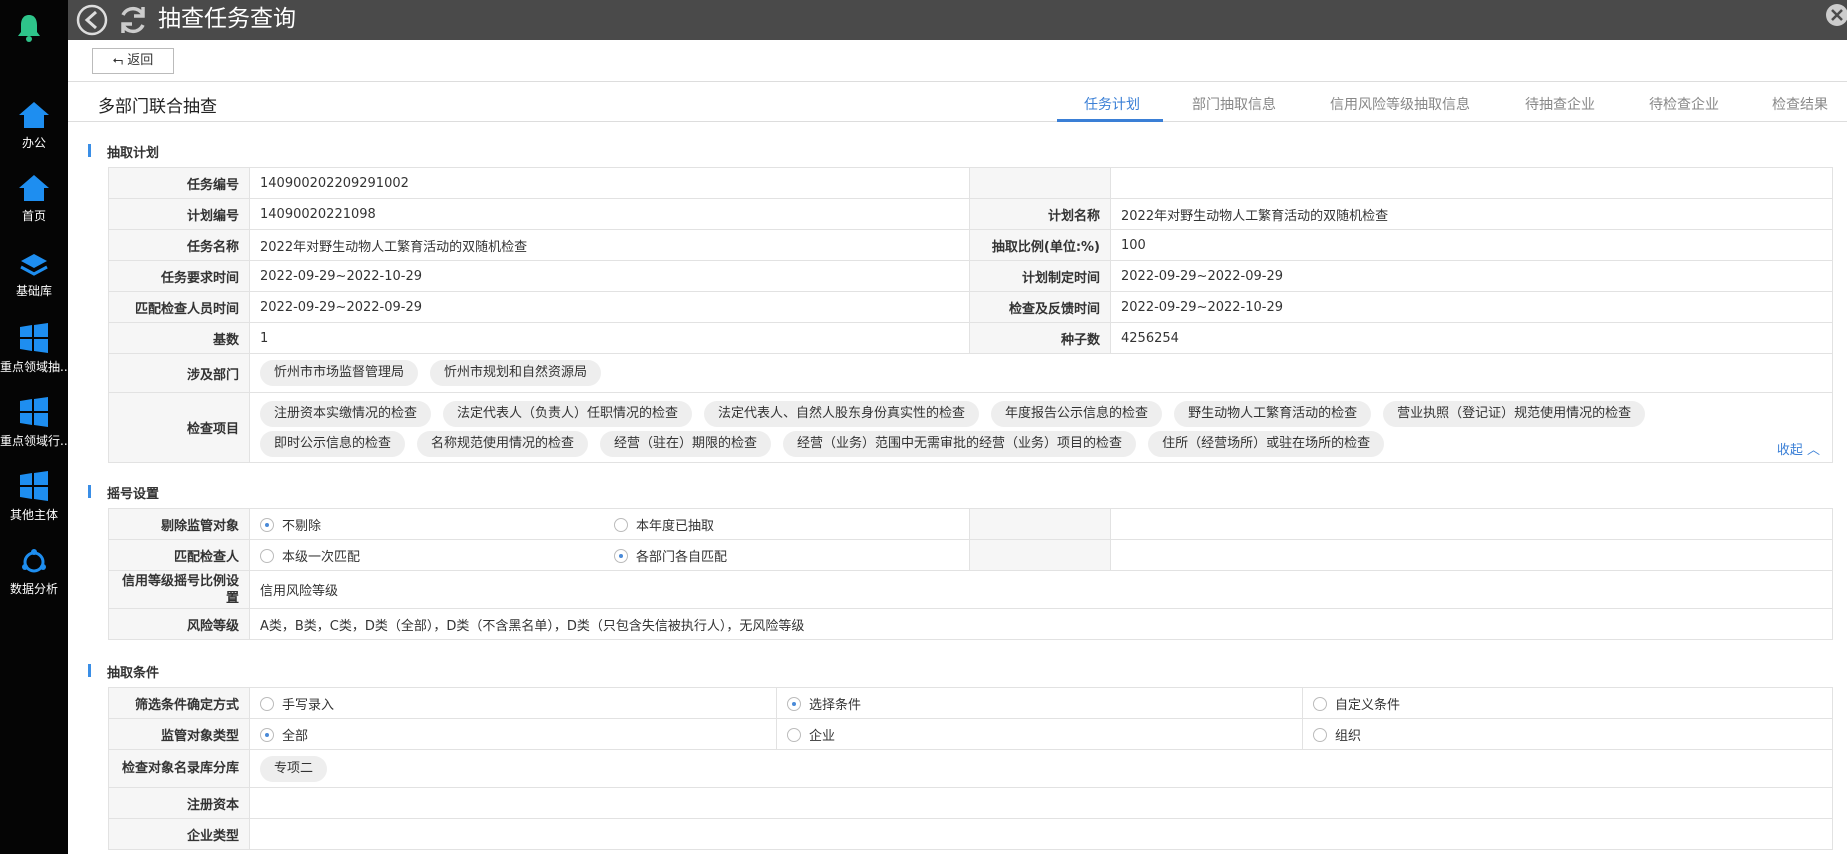 The image size is (1847, 854). I want to click on field-value: 140900202209291002, so click(609, 183).